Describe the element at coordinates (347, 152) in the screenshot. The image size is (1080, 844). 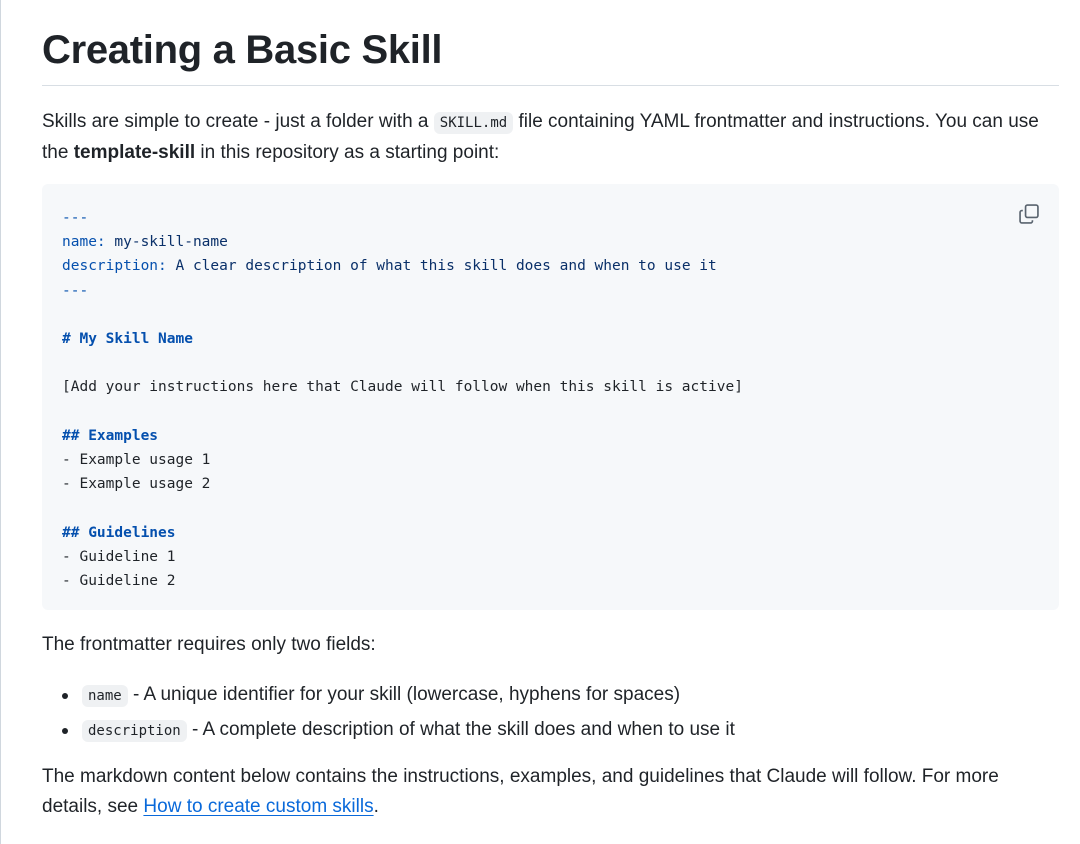
I see `intro-text-3: in this repository as a starting point:` at that location.